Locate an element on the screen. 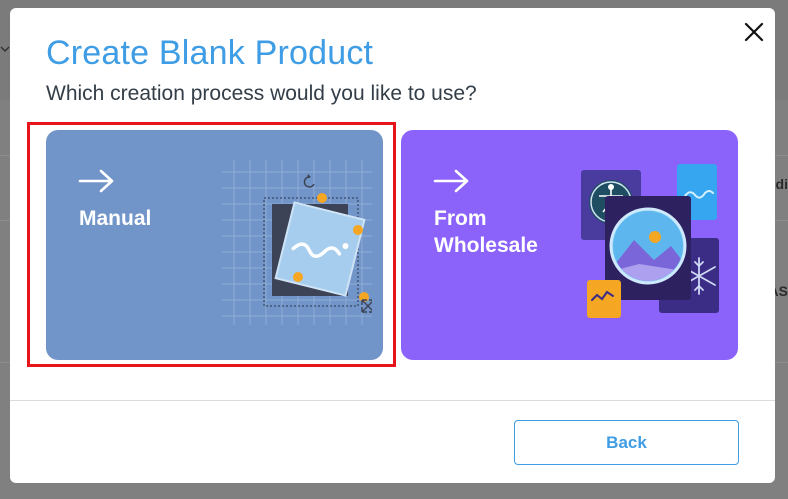  dialog-title: Create Blank Product is located at coordinates (210, 53).